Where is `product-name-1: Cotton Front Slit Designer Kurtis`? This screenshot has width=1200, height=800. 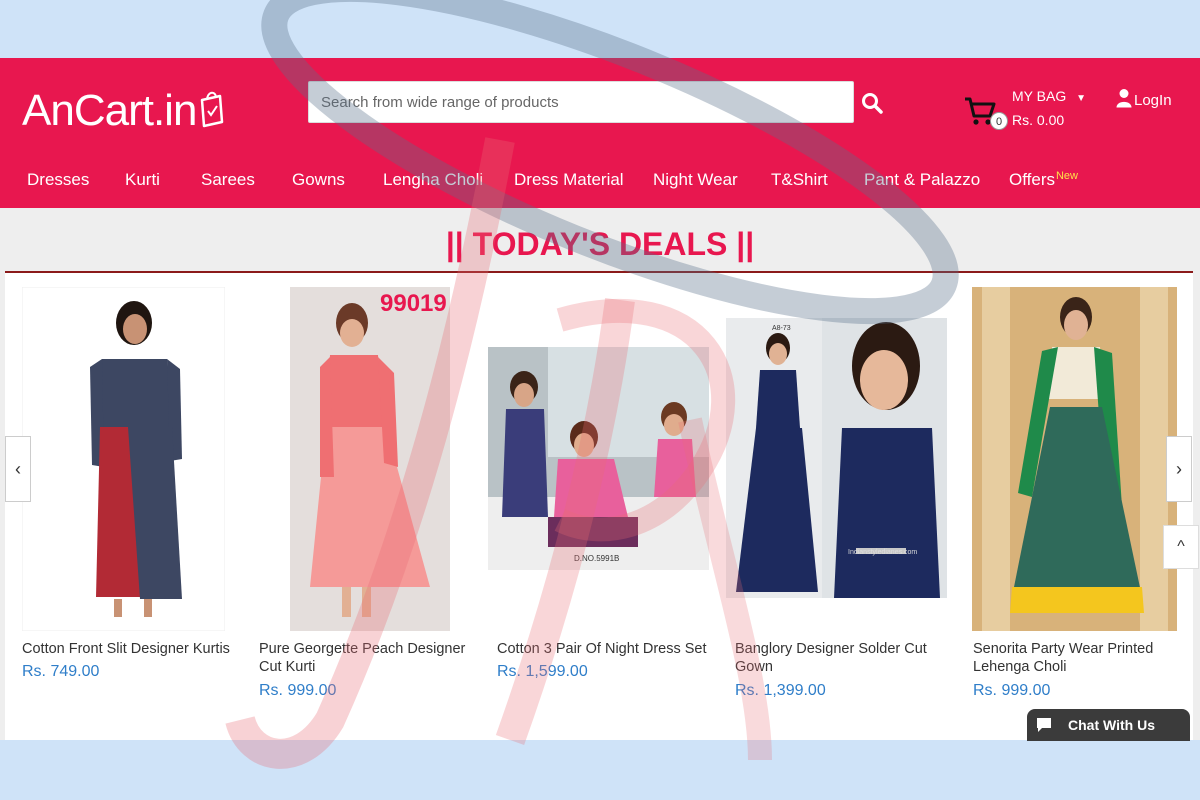
product-name-1: Cotton Front Slit Designer Kurtis is located at coordinates (127, 649).